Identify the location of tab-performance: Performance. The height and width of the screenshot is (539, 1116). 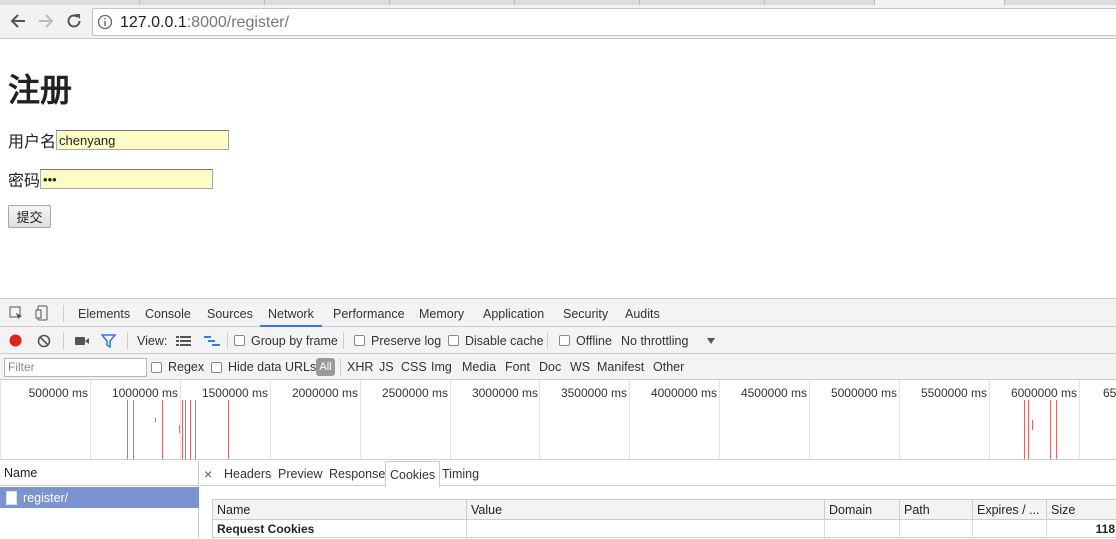
(369, 313).